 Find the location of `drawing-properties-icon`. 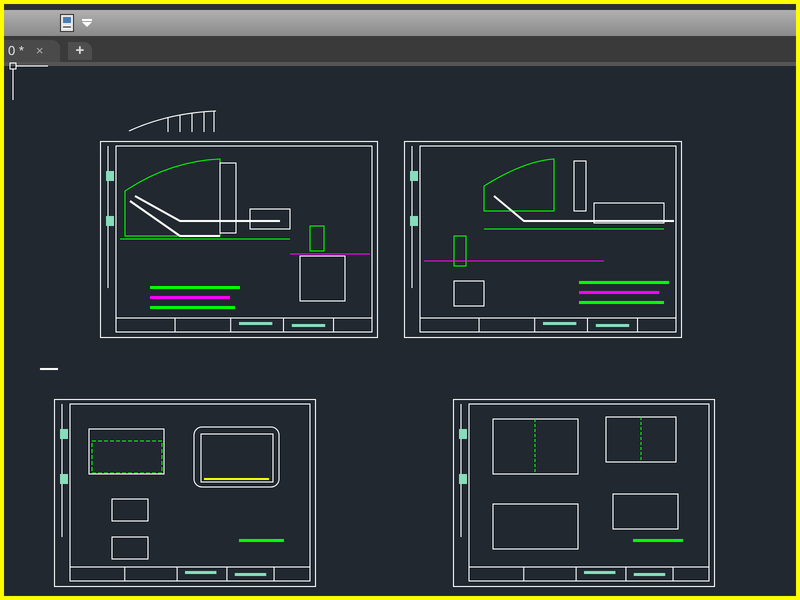

drawing-properties-icon is located at coordinates (67, 23).